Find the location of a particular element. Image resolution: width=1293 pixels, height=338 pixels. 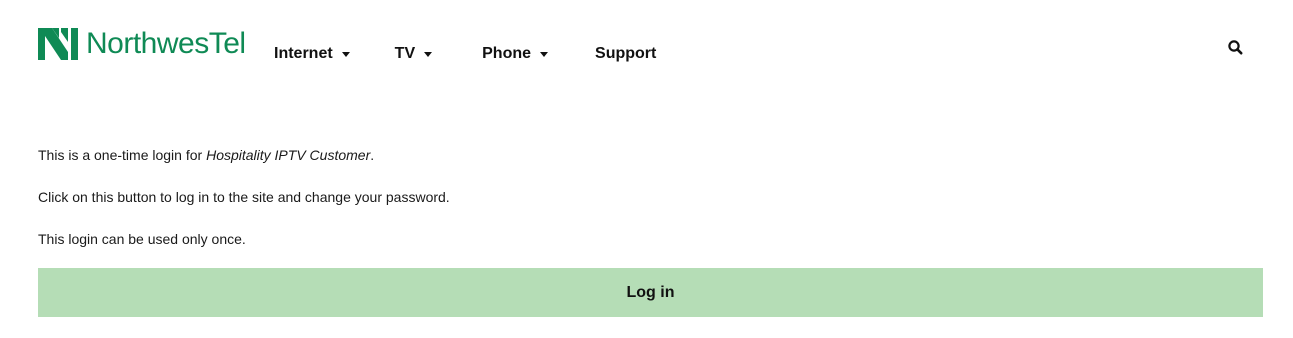

nav-item-support: Support is located at coordinates (625, 54).